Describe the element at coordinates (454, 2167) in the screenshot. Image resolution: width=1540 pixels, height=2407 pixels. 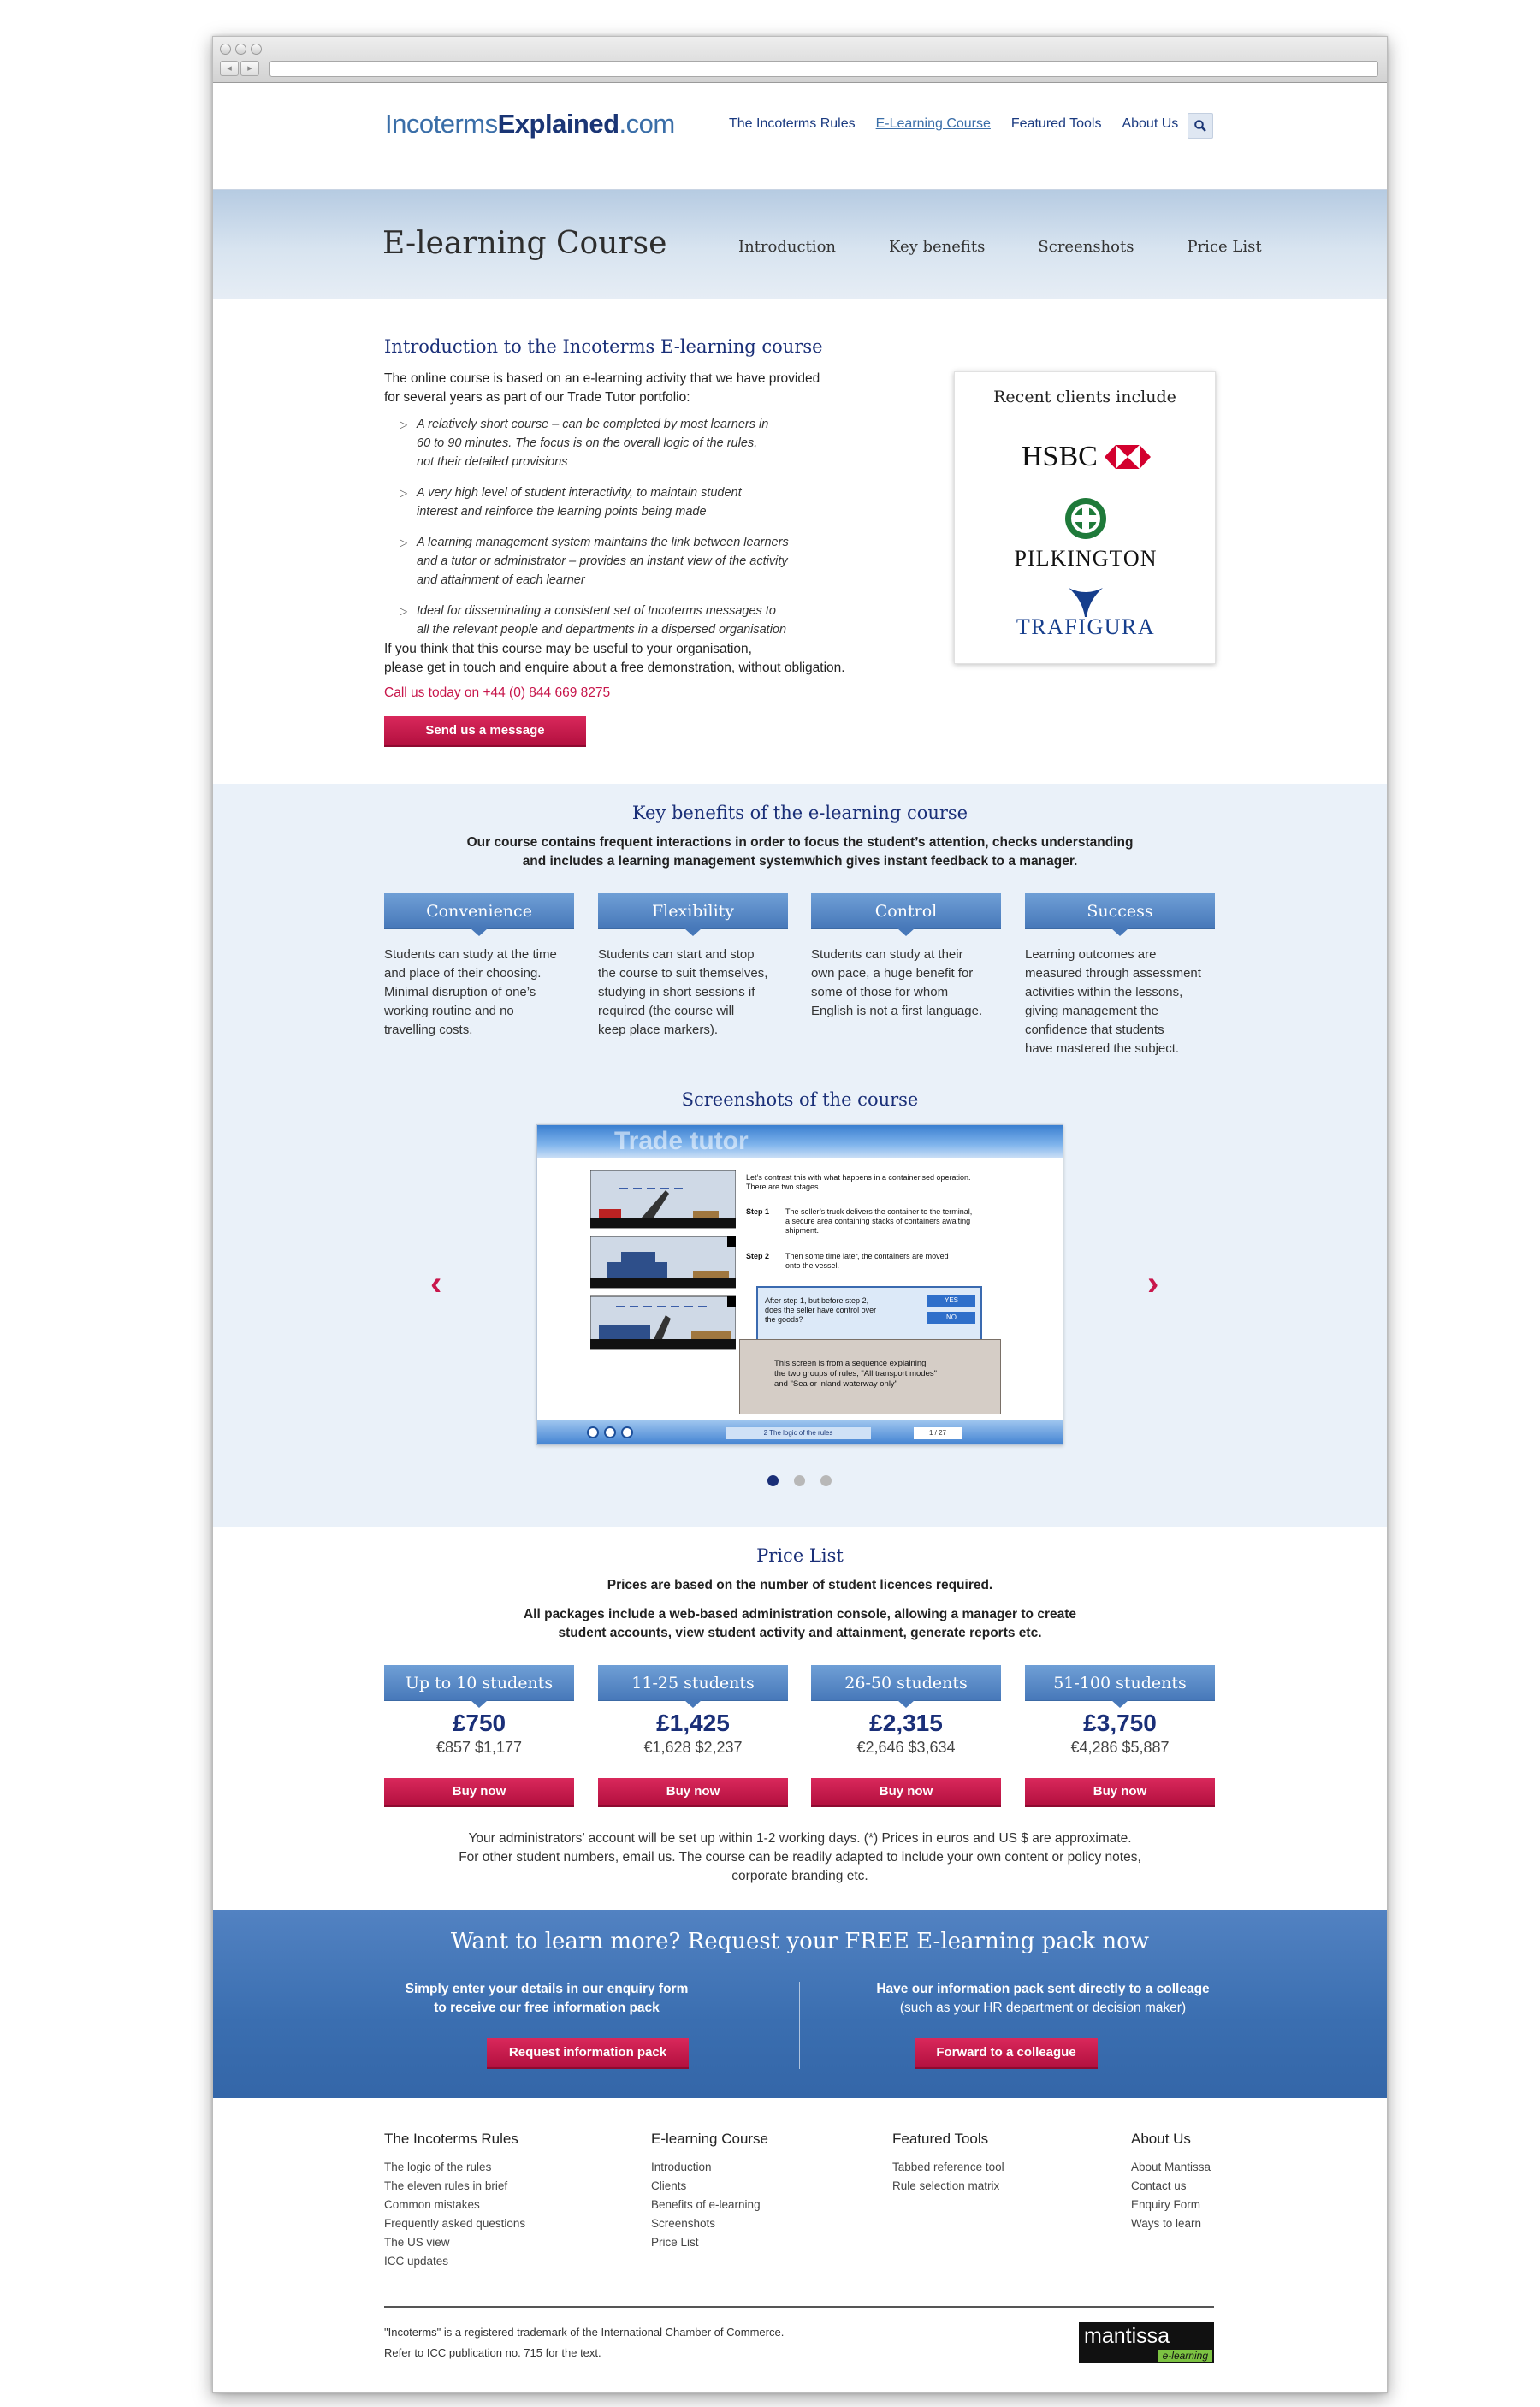
I see `footer-link: The logic of the rules` at that location.